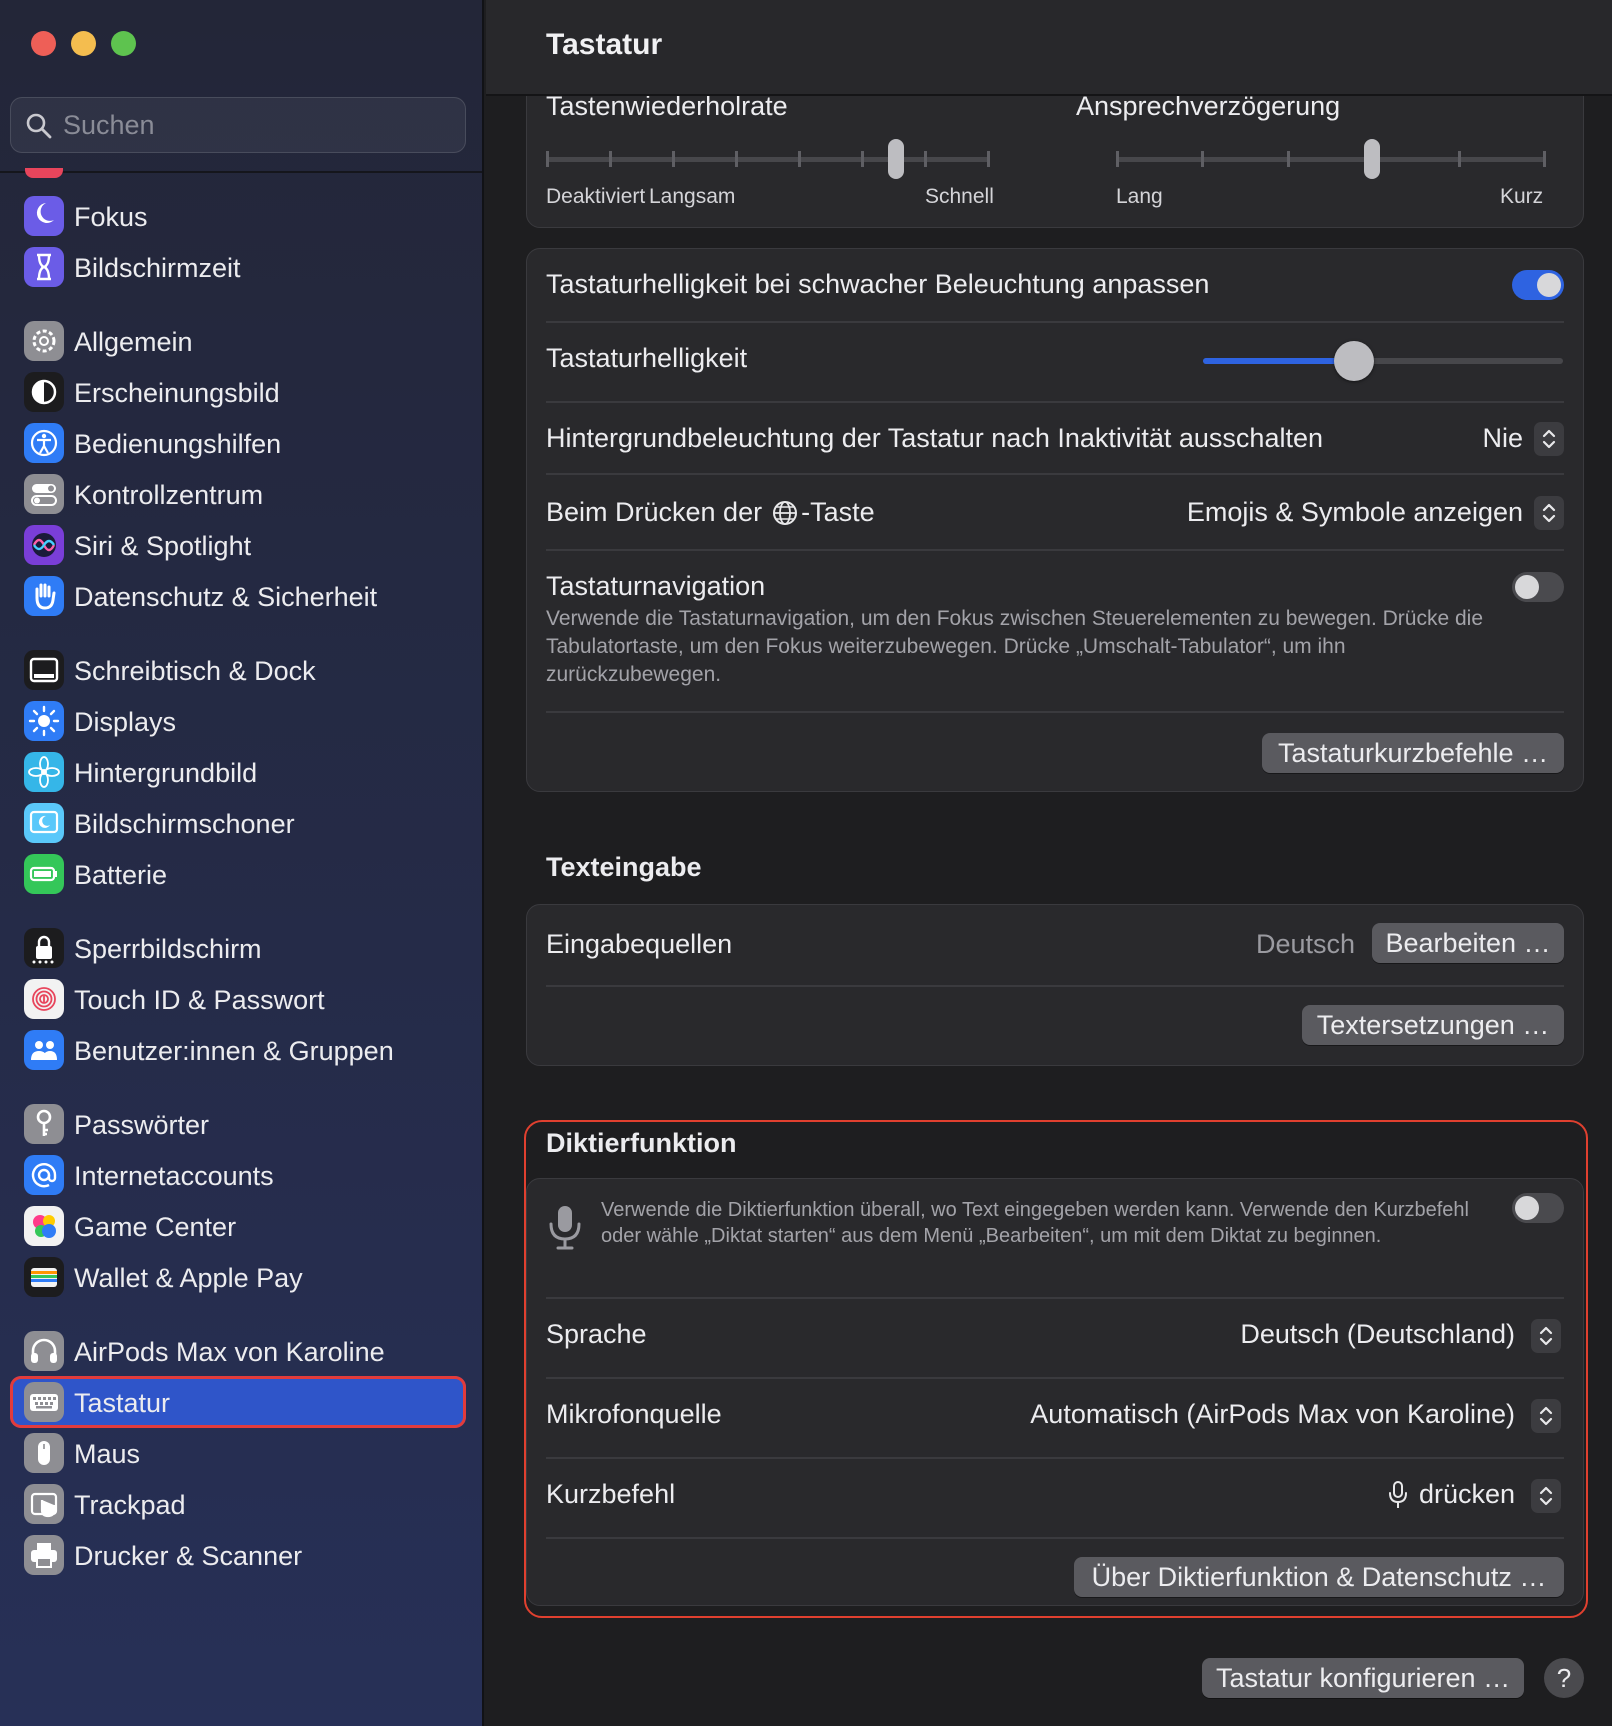 This screenshot has width=1612, height=1726. What do you see at coordinates (1355, 512) in the screenshot?
I see `globe-key-value: Emojis & Symbole anzeigen` at bounding box center [1355, 512].